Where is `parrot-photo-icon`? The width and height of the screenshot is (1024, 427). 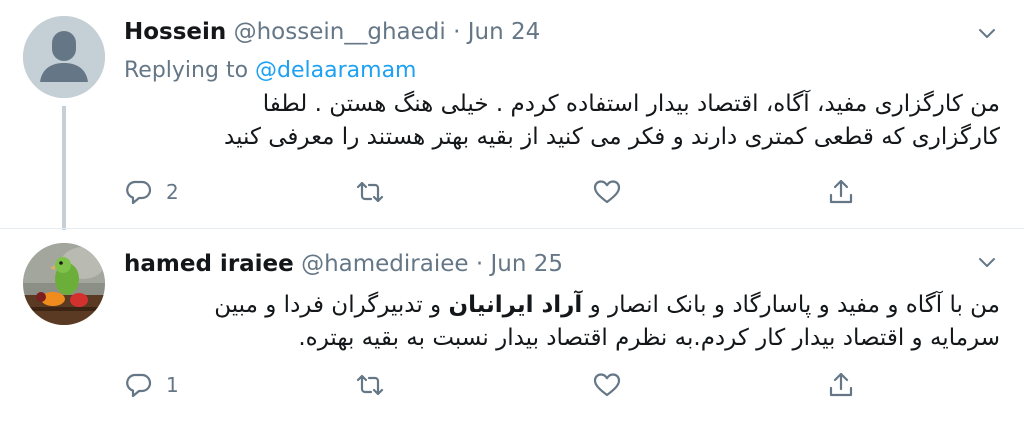 parrot-photo-icon is located at coordinates (64, 284).